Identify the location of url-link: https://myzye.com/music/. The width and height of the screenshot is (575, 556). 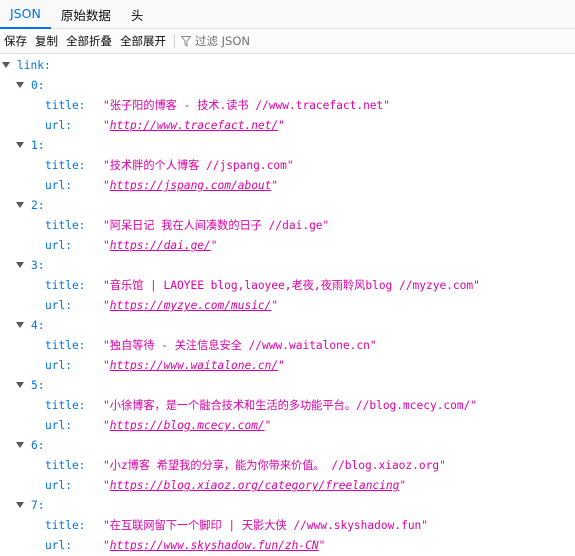
(191, 305).